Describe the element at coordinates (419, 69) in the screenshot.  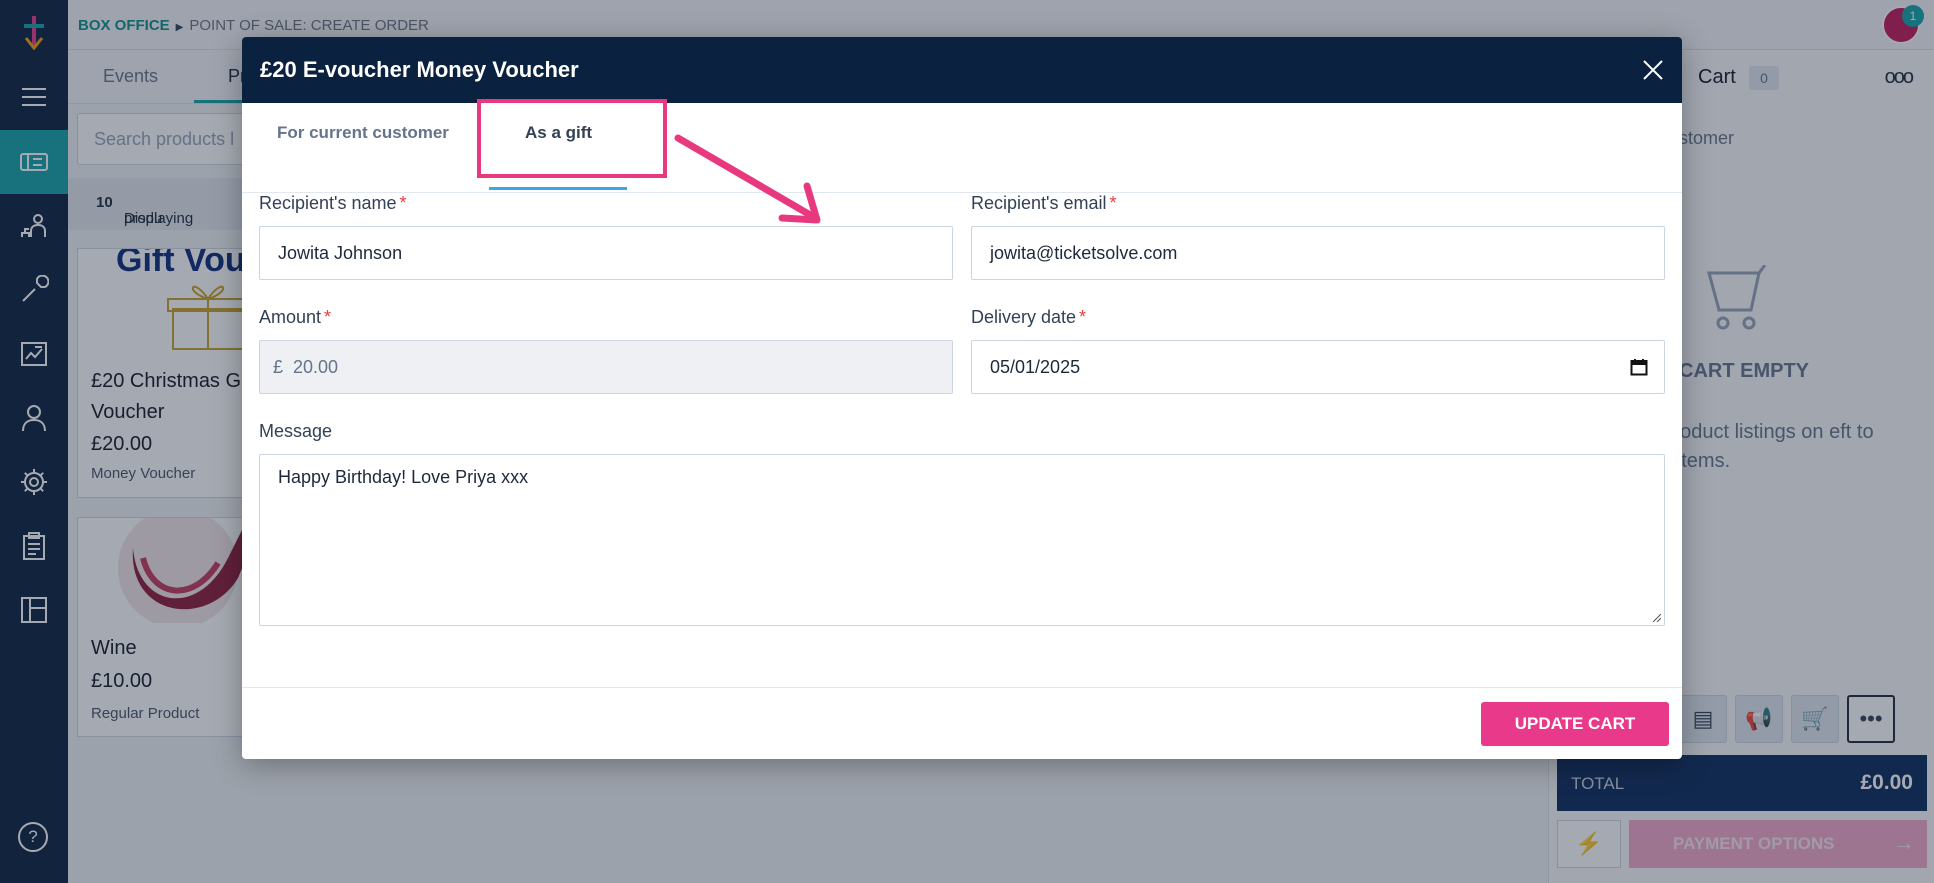
I see `modal-title: £20 E-voucher Money Voucher` at that location.